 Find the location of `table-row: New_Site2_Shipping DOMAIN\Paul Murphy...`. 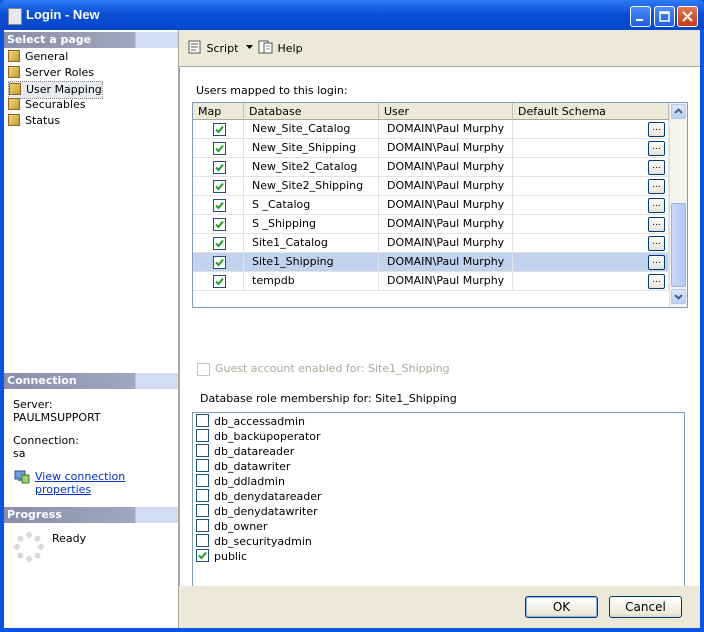

table-row: New_Site2_Shipping DOMAIN\Paul Murphy... is located at coordinates (431, 186).